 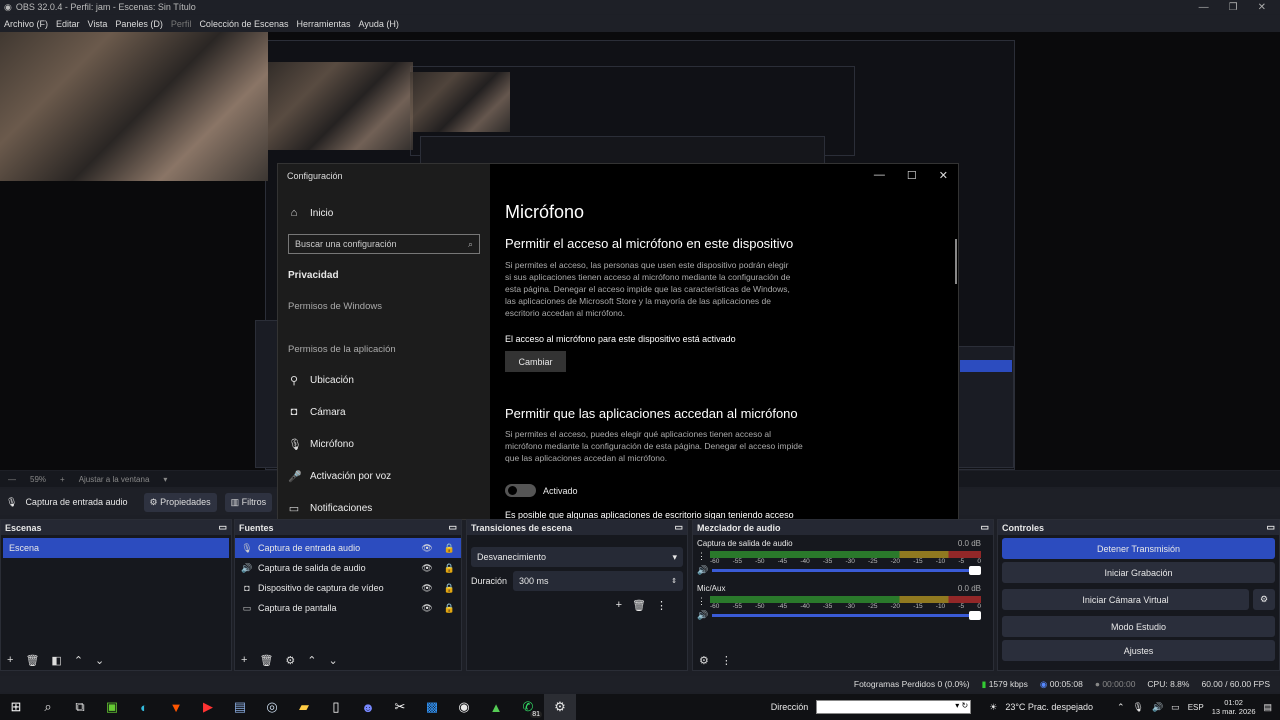 What do you see at coordinates (432, 707) in the screenshot?
I see `store-icon: ▩` at bounding box center [432, 707].